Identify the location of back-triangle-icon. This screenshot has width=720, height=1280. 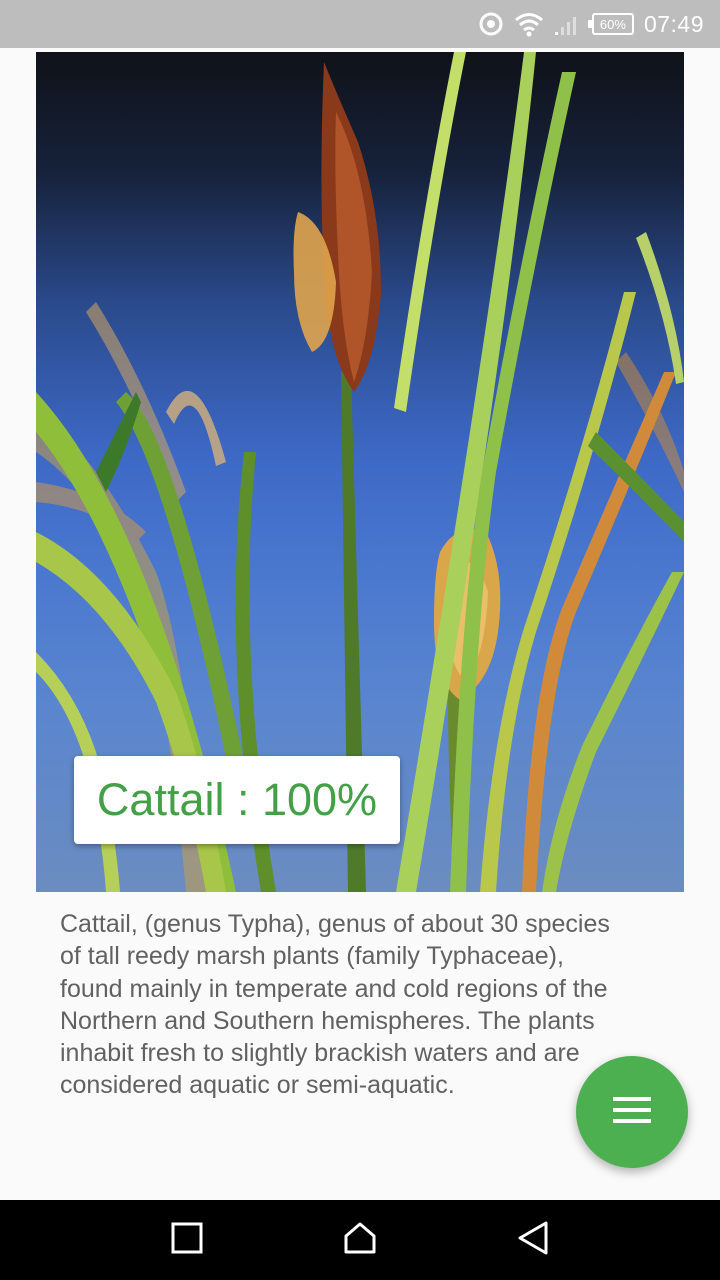
(533, 1240).